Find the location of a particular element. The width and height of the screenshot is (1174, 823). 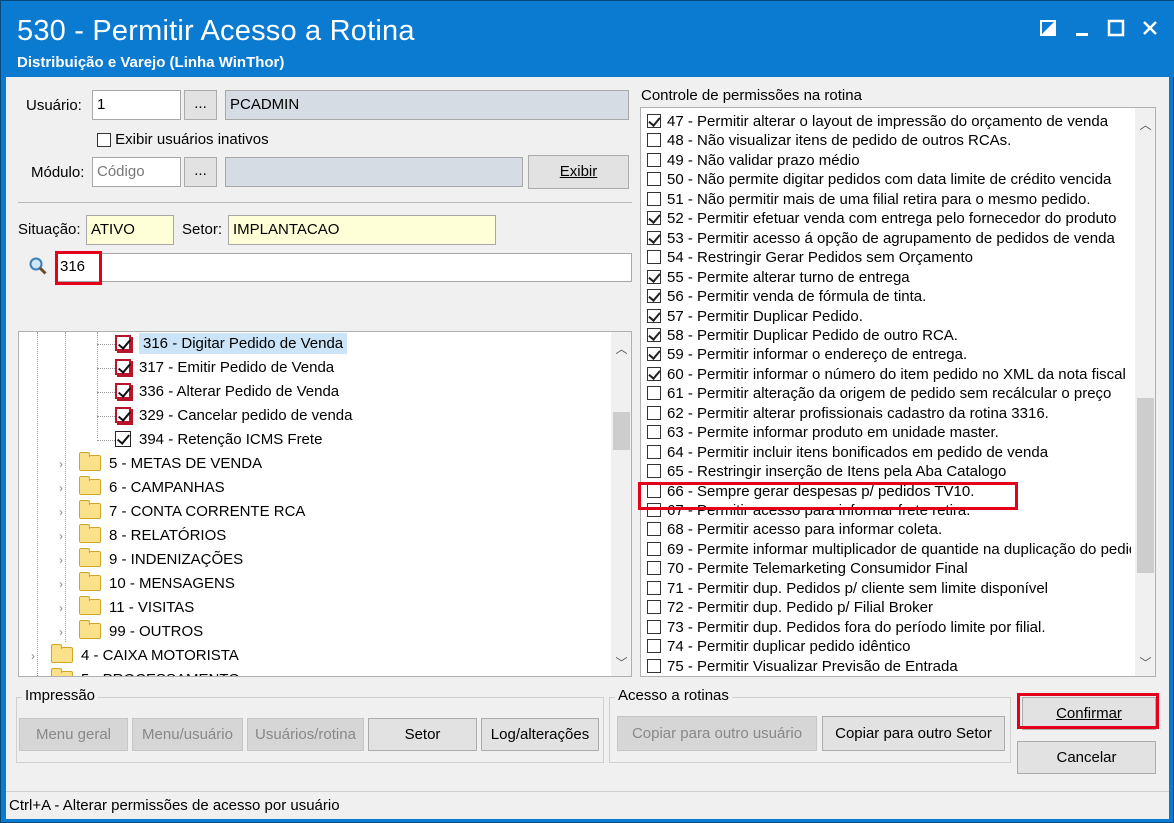

tree-item: 394 - Retenção ICMS Frete is located at coordinates (209, 440).